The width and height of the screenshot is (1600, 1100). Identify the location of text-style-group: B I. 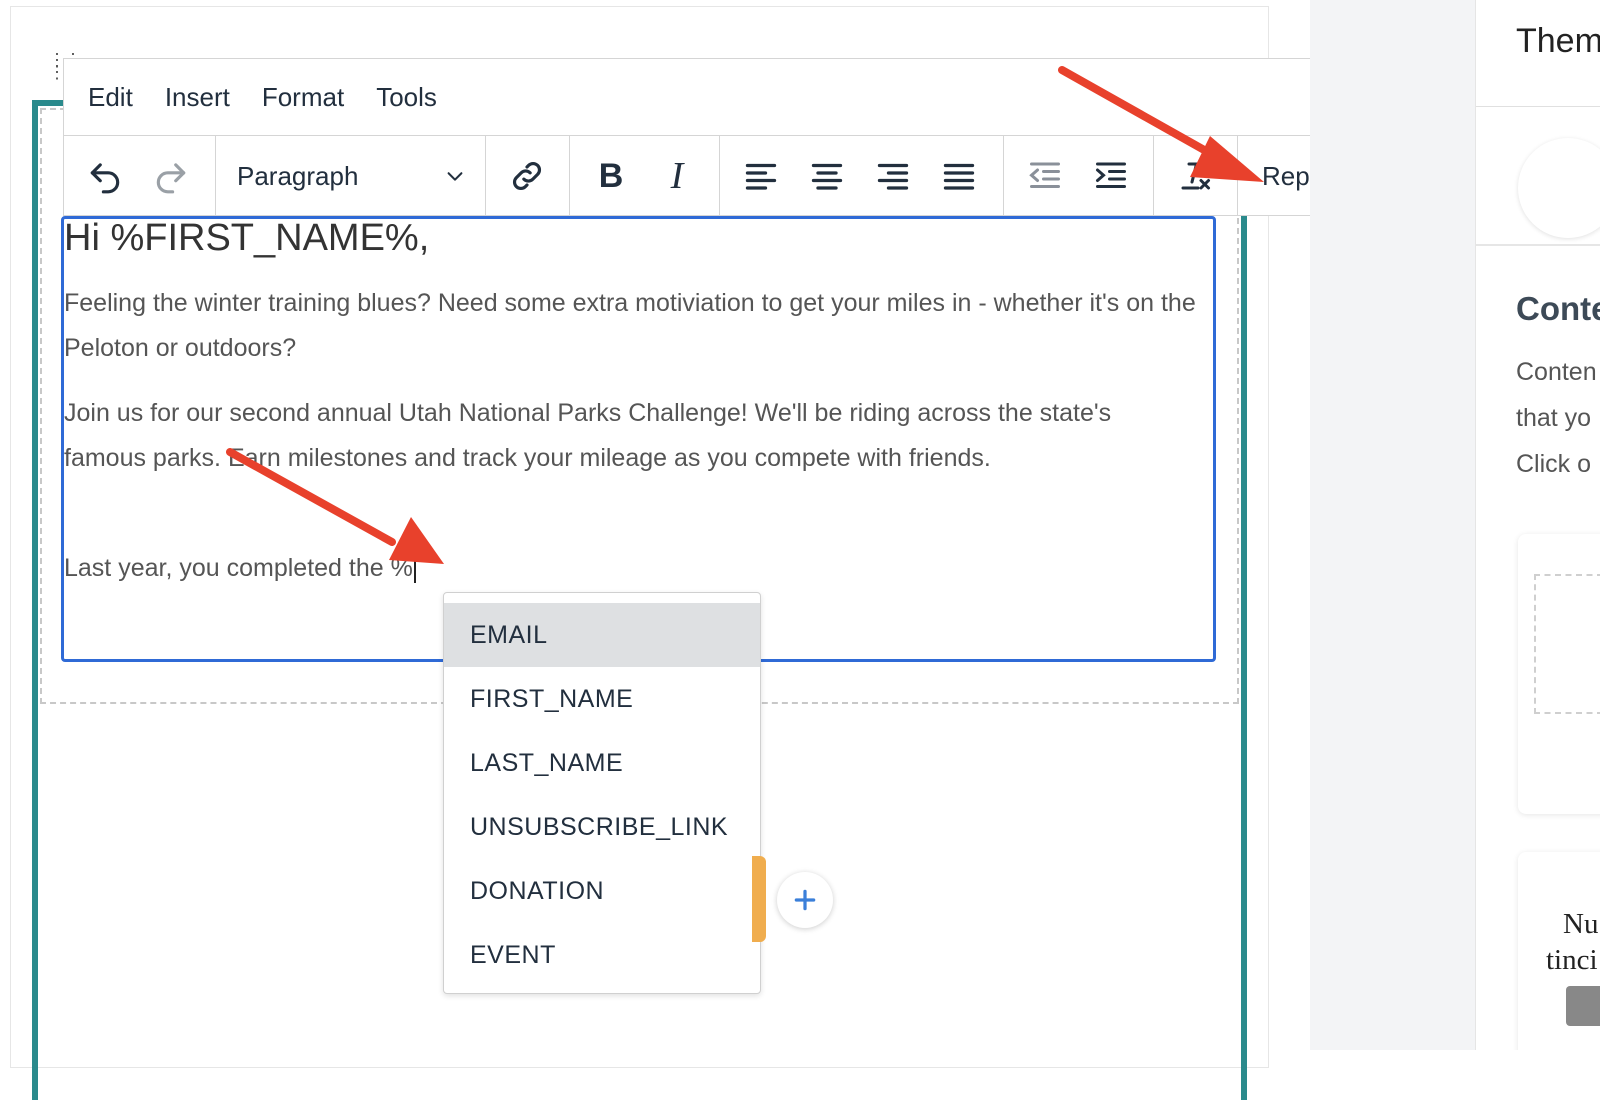
(645, 176).